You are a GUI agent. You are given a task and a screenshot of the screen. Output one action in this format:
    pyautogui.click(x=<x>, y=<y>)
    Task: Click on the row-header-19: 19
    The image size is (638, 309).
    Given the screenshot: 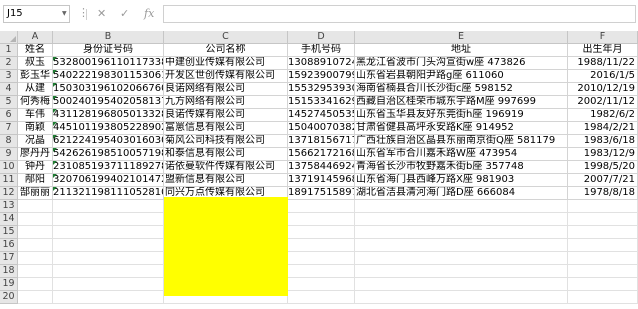 What is the action you would take?
    pyautogui.click(x=9, y=284)
    